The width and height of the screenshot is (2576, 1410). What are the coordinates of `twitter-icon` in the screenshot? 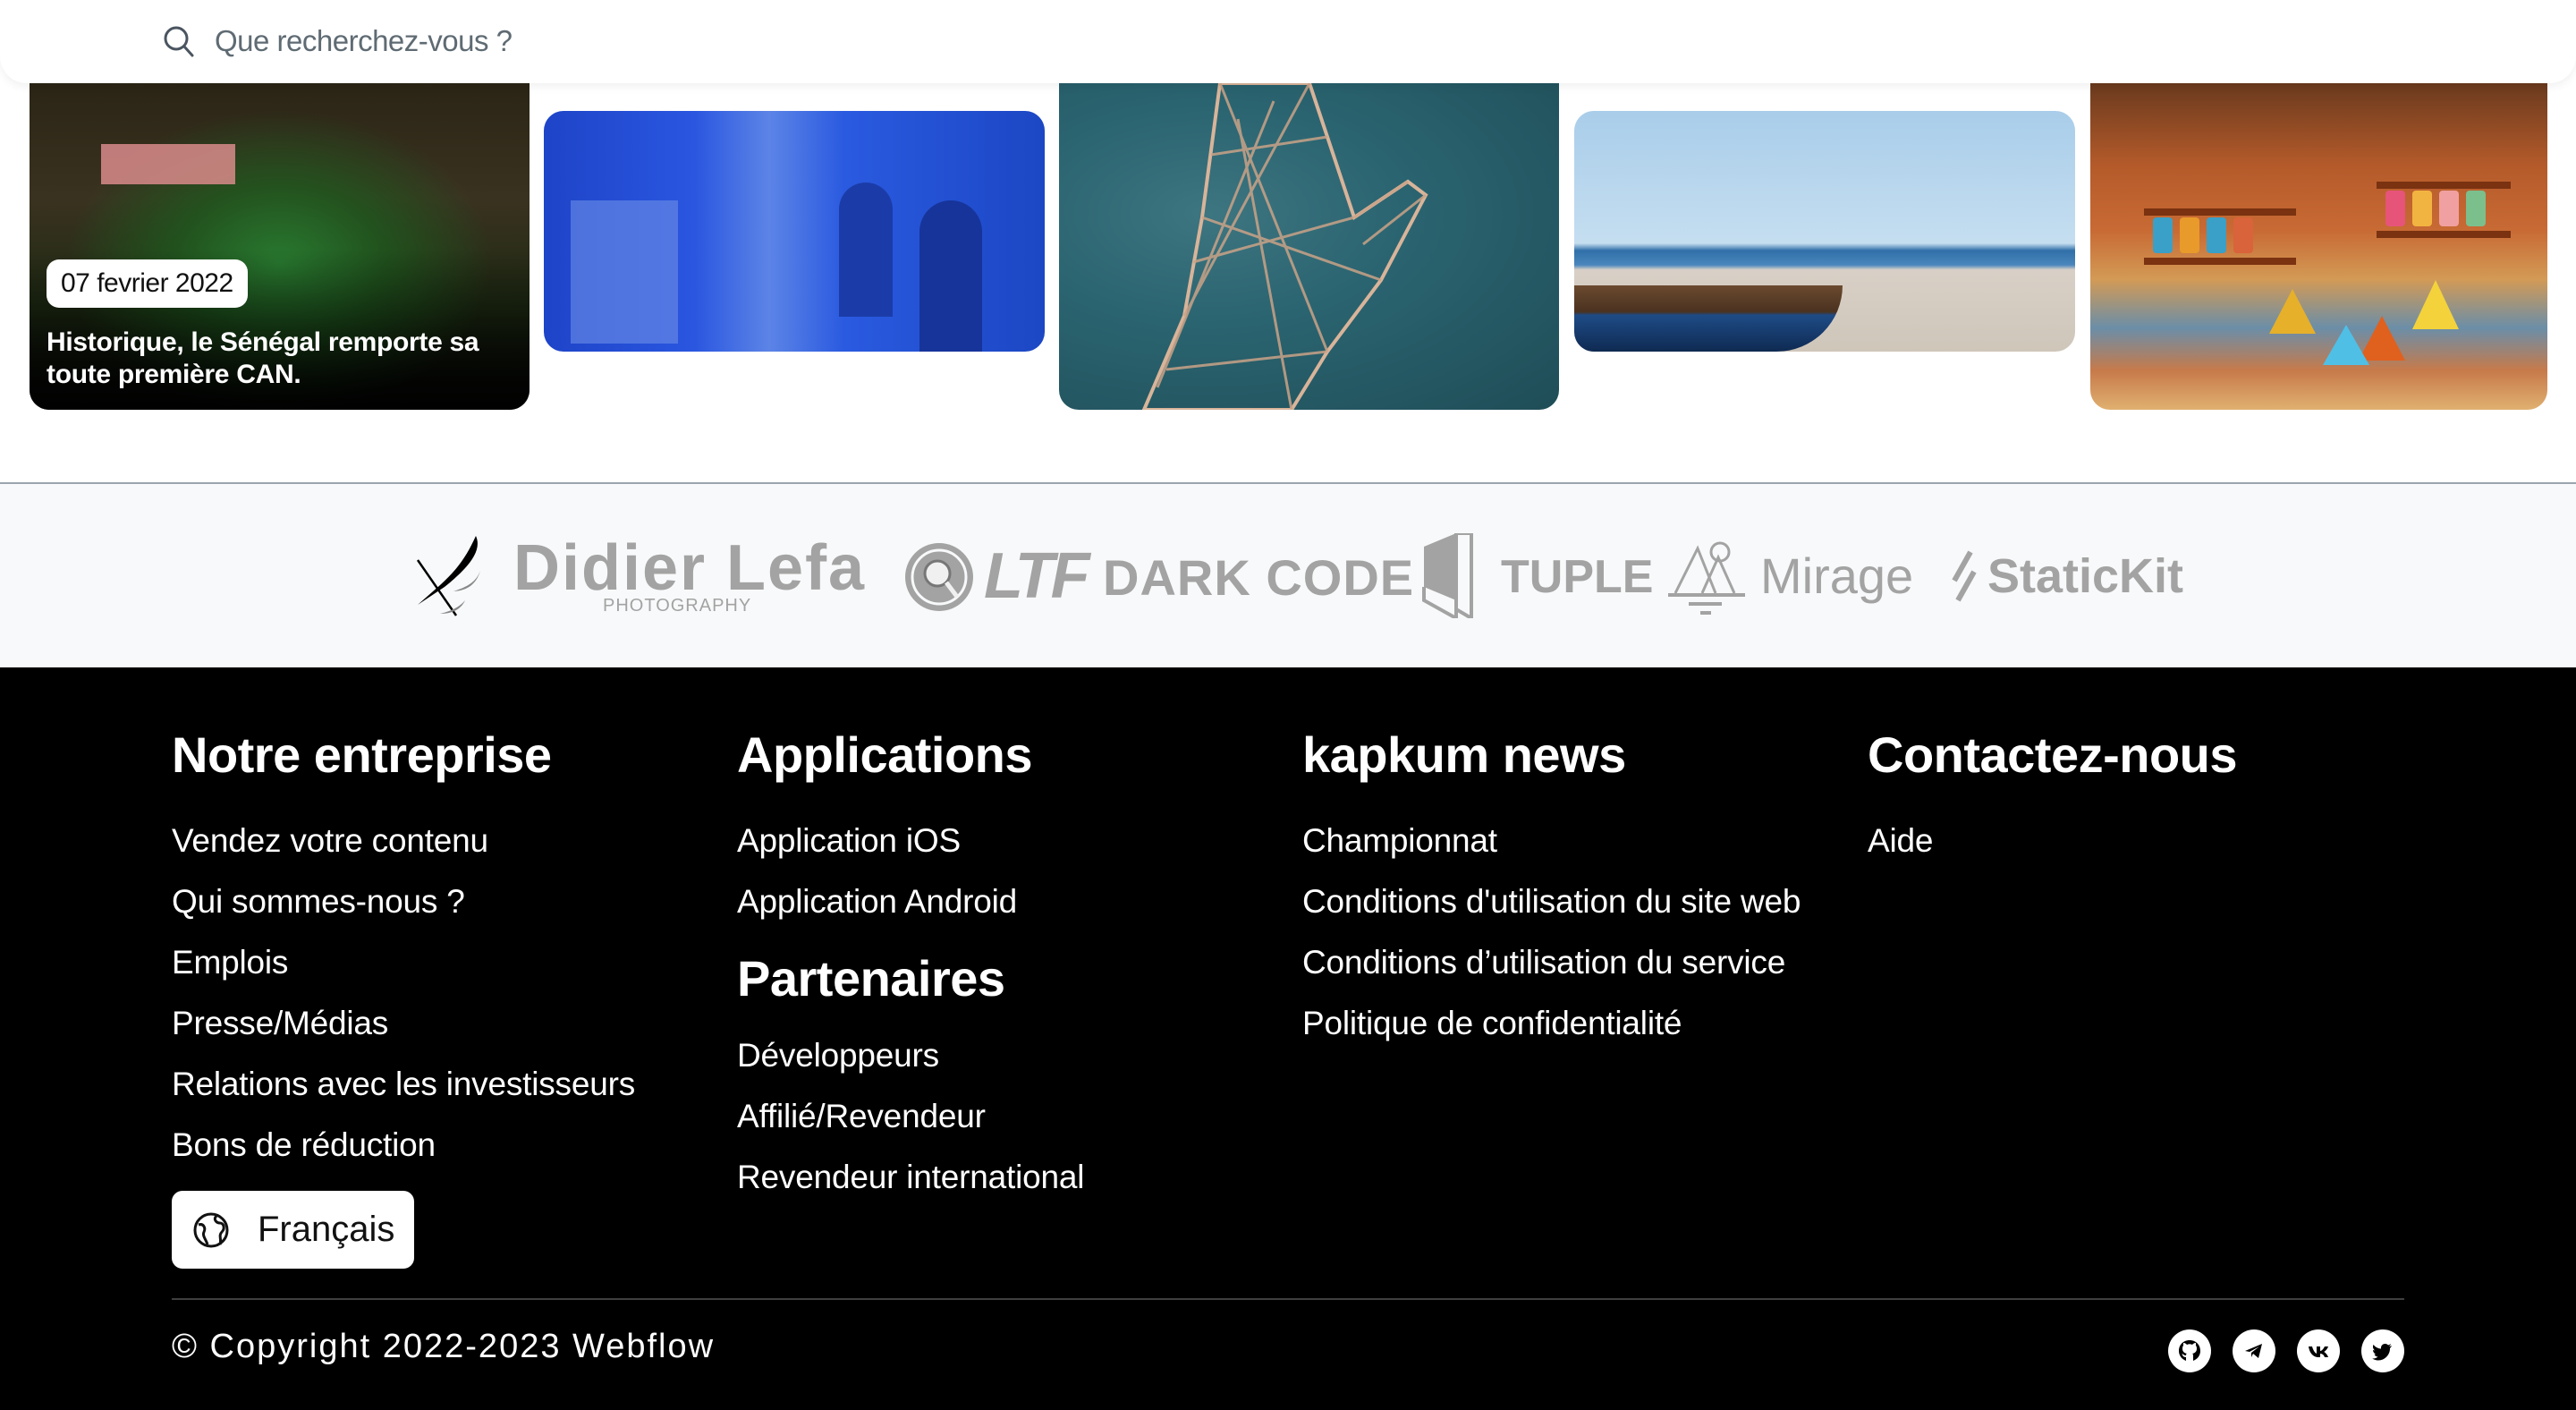 It's located at (2382, 1351).